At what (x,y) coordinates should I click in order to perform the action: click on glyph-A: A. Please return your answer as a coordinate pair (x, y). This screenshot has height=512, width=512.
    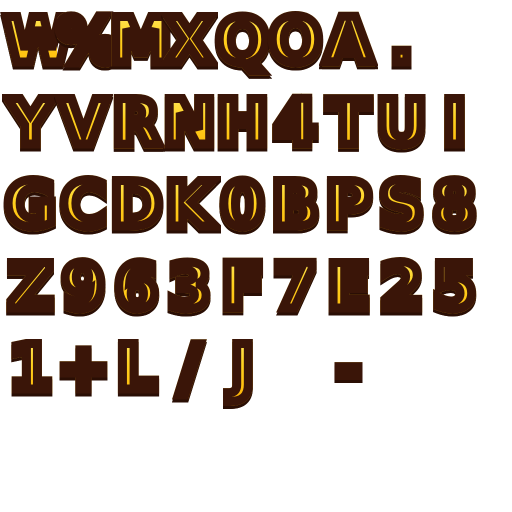
    Looking at the image, I should click on (348, 41).